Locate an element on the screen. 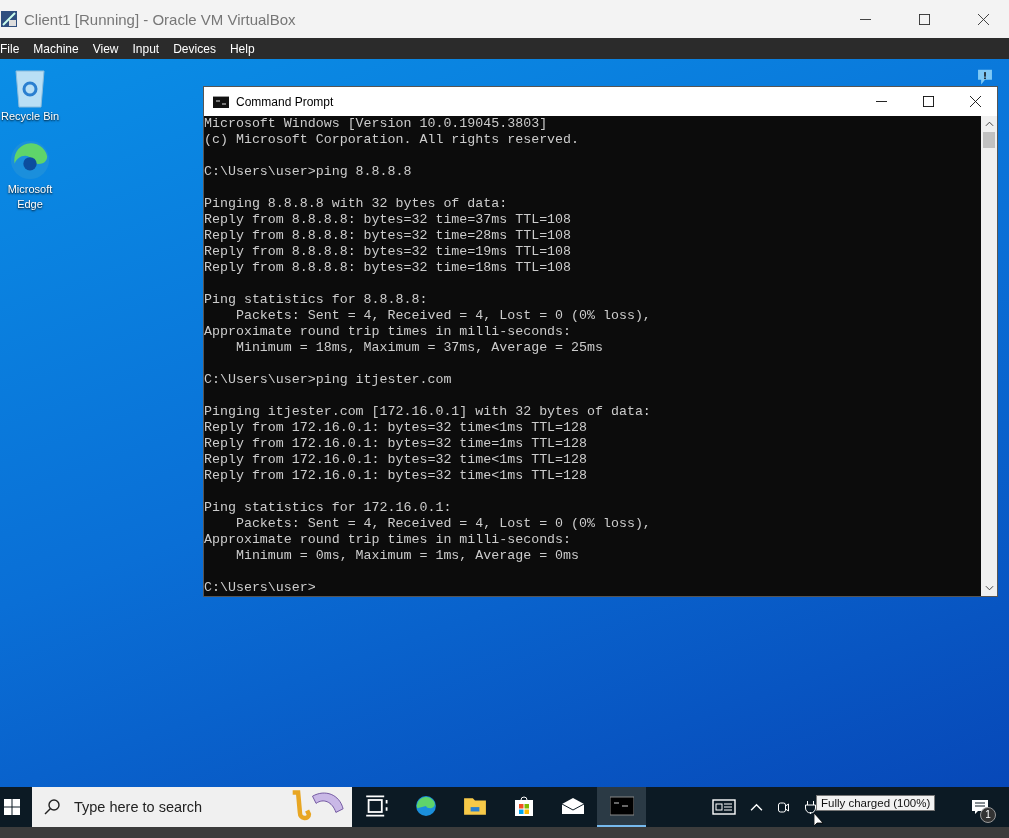 The image size is (1009, 838). mouse-cursor-icon is located at coordinates (819, 820).